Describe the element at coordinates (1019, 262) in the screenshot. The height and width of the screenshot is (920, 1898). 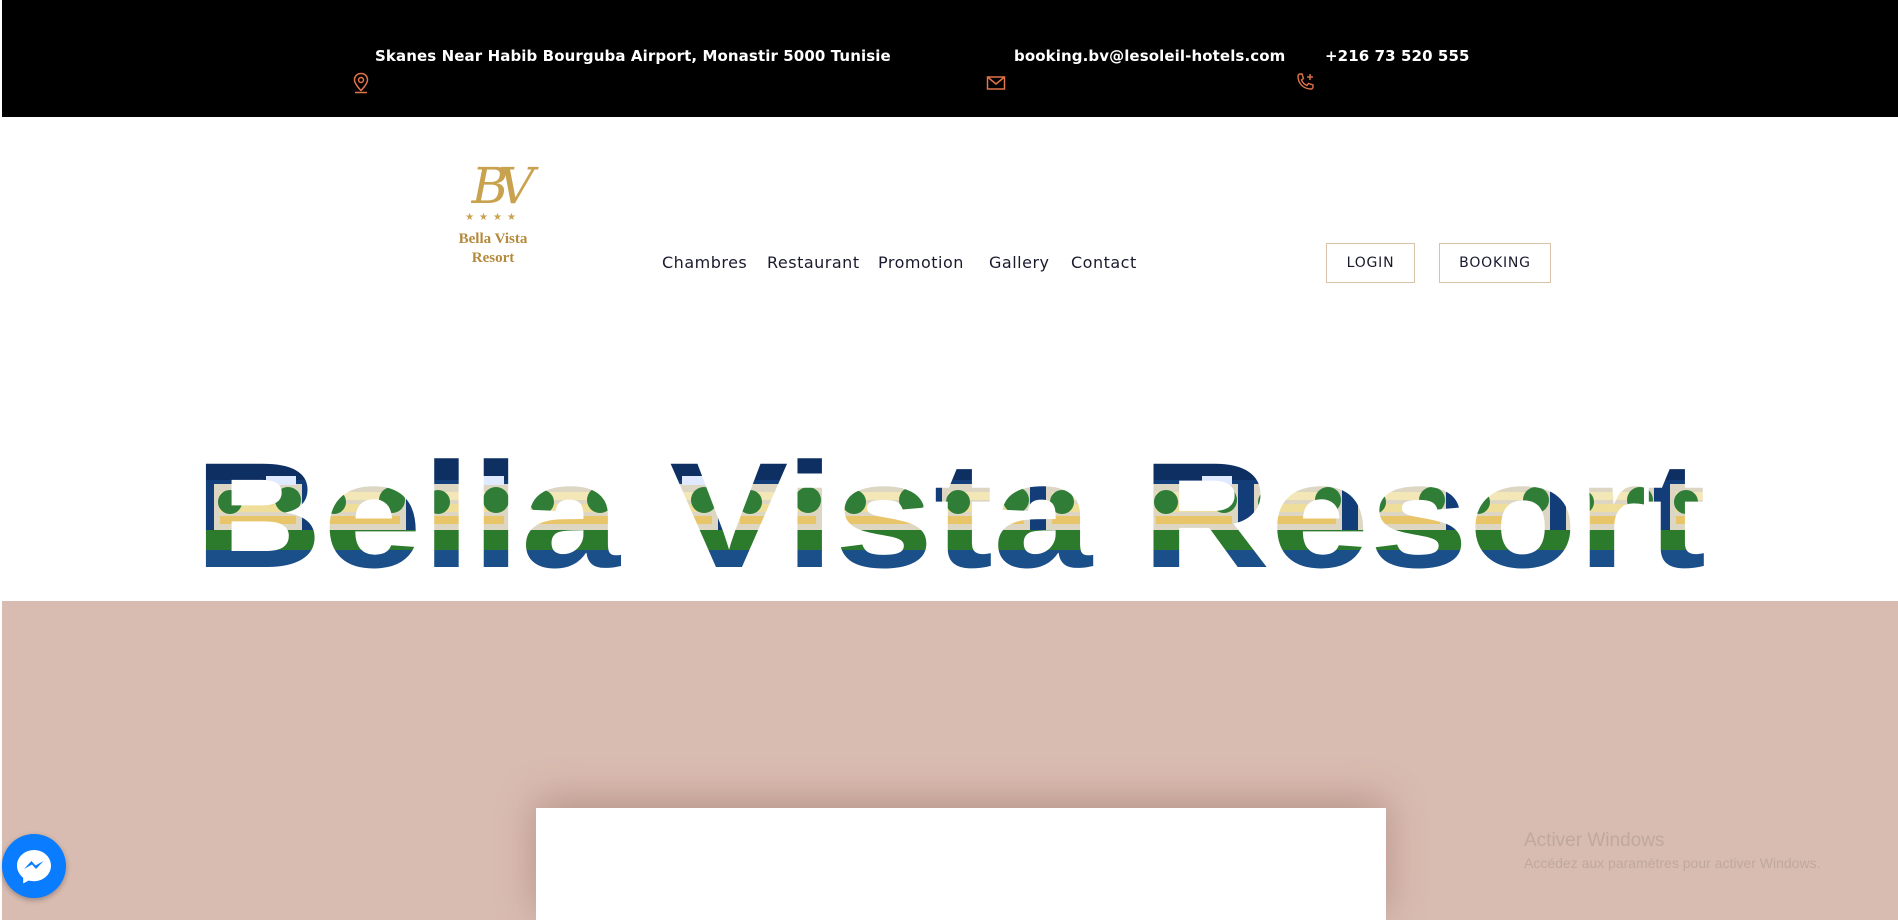
I see `nav-item-gallery: Gallery` at that location.